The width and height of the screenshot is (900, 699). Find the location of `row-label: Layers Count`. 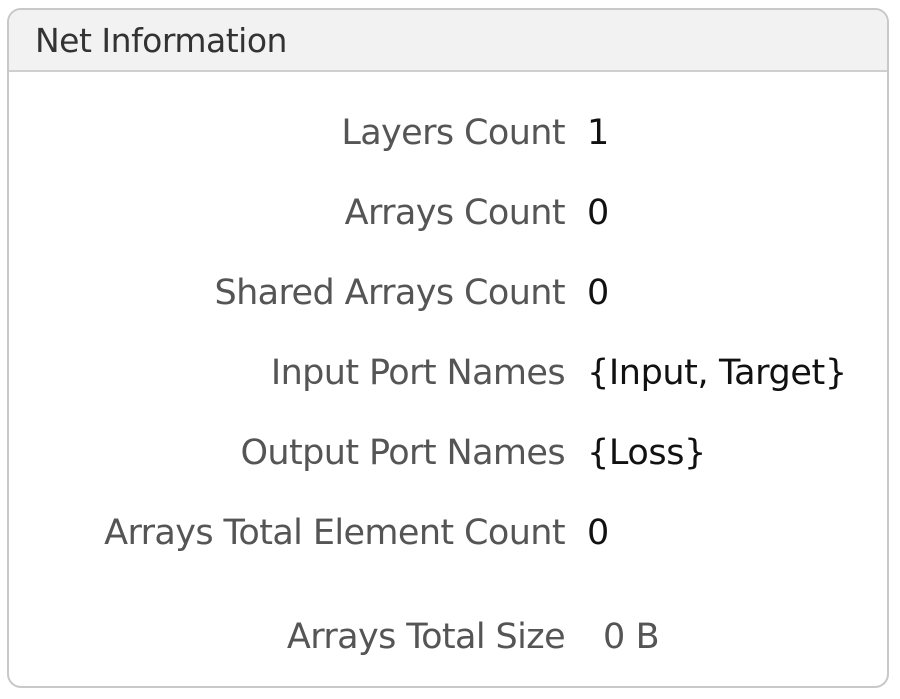

row-label: Layers Count is located at coordinates (453, 133).